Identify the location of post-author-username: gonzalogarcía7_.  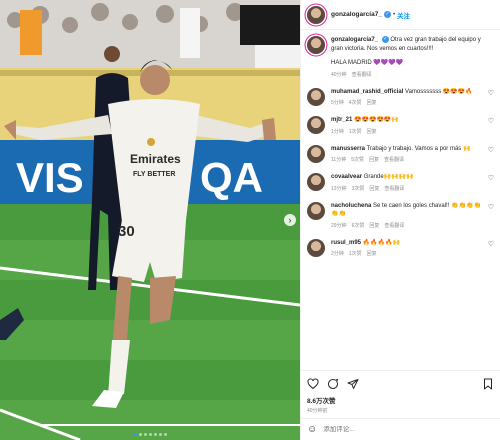
(356, 14).